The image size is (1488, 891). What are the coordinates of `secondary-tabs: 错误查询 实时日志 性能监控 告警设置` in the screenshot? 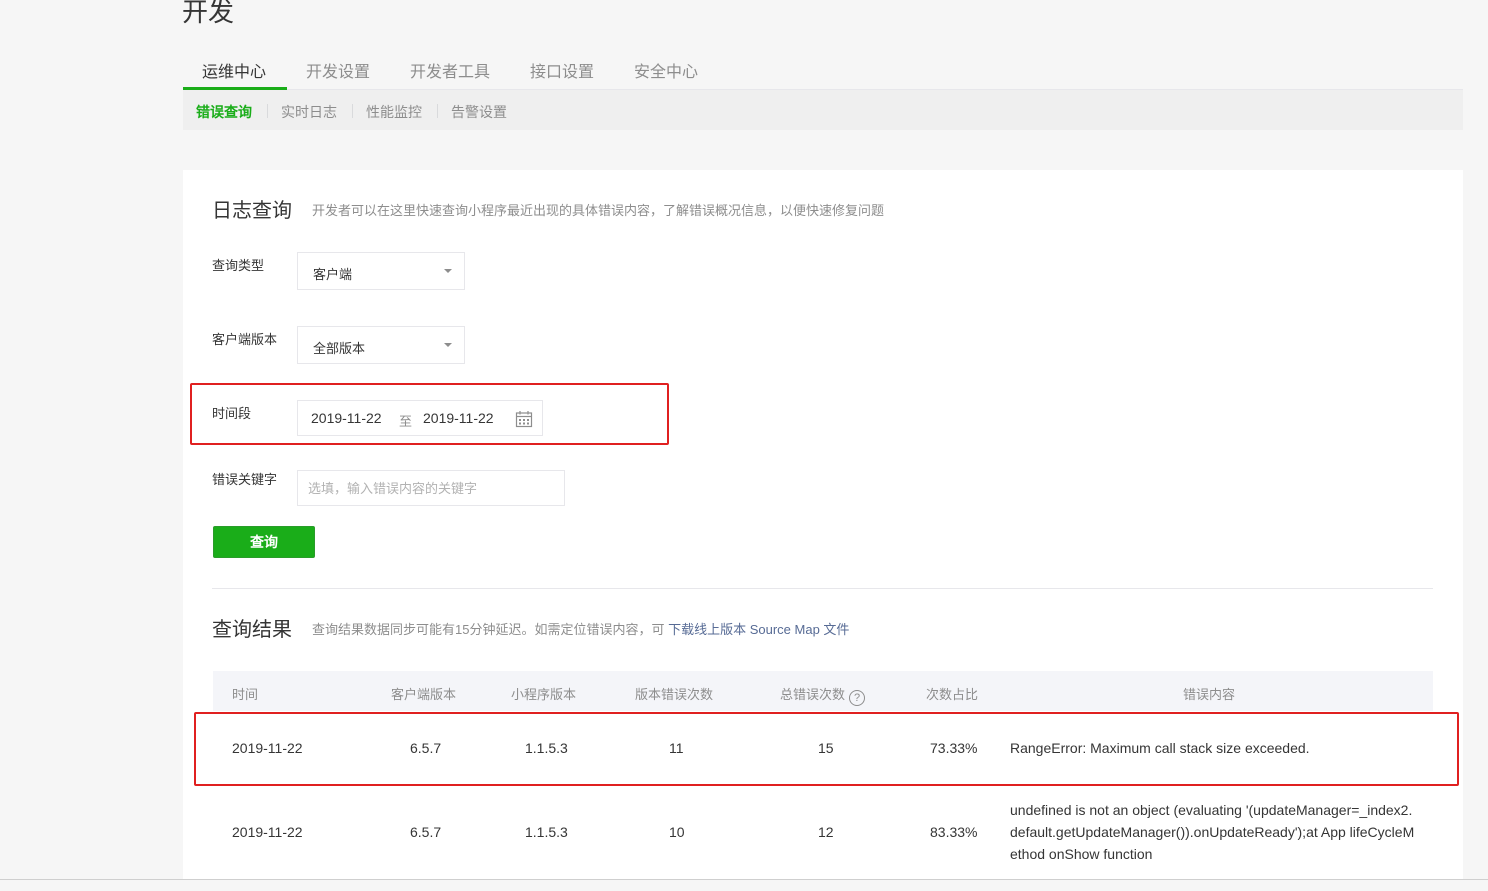 It's located at (823, 110).